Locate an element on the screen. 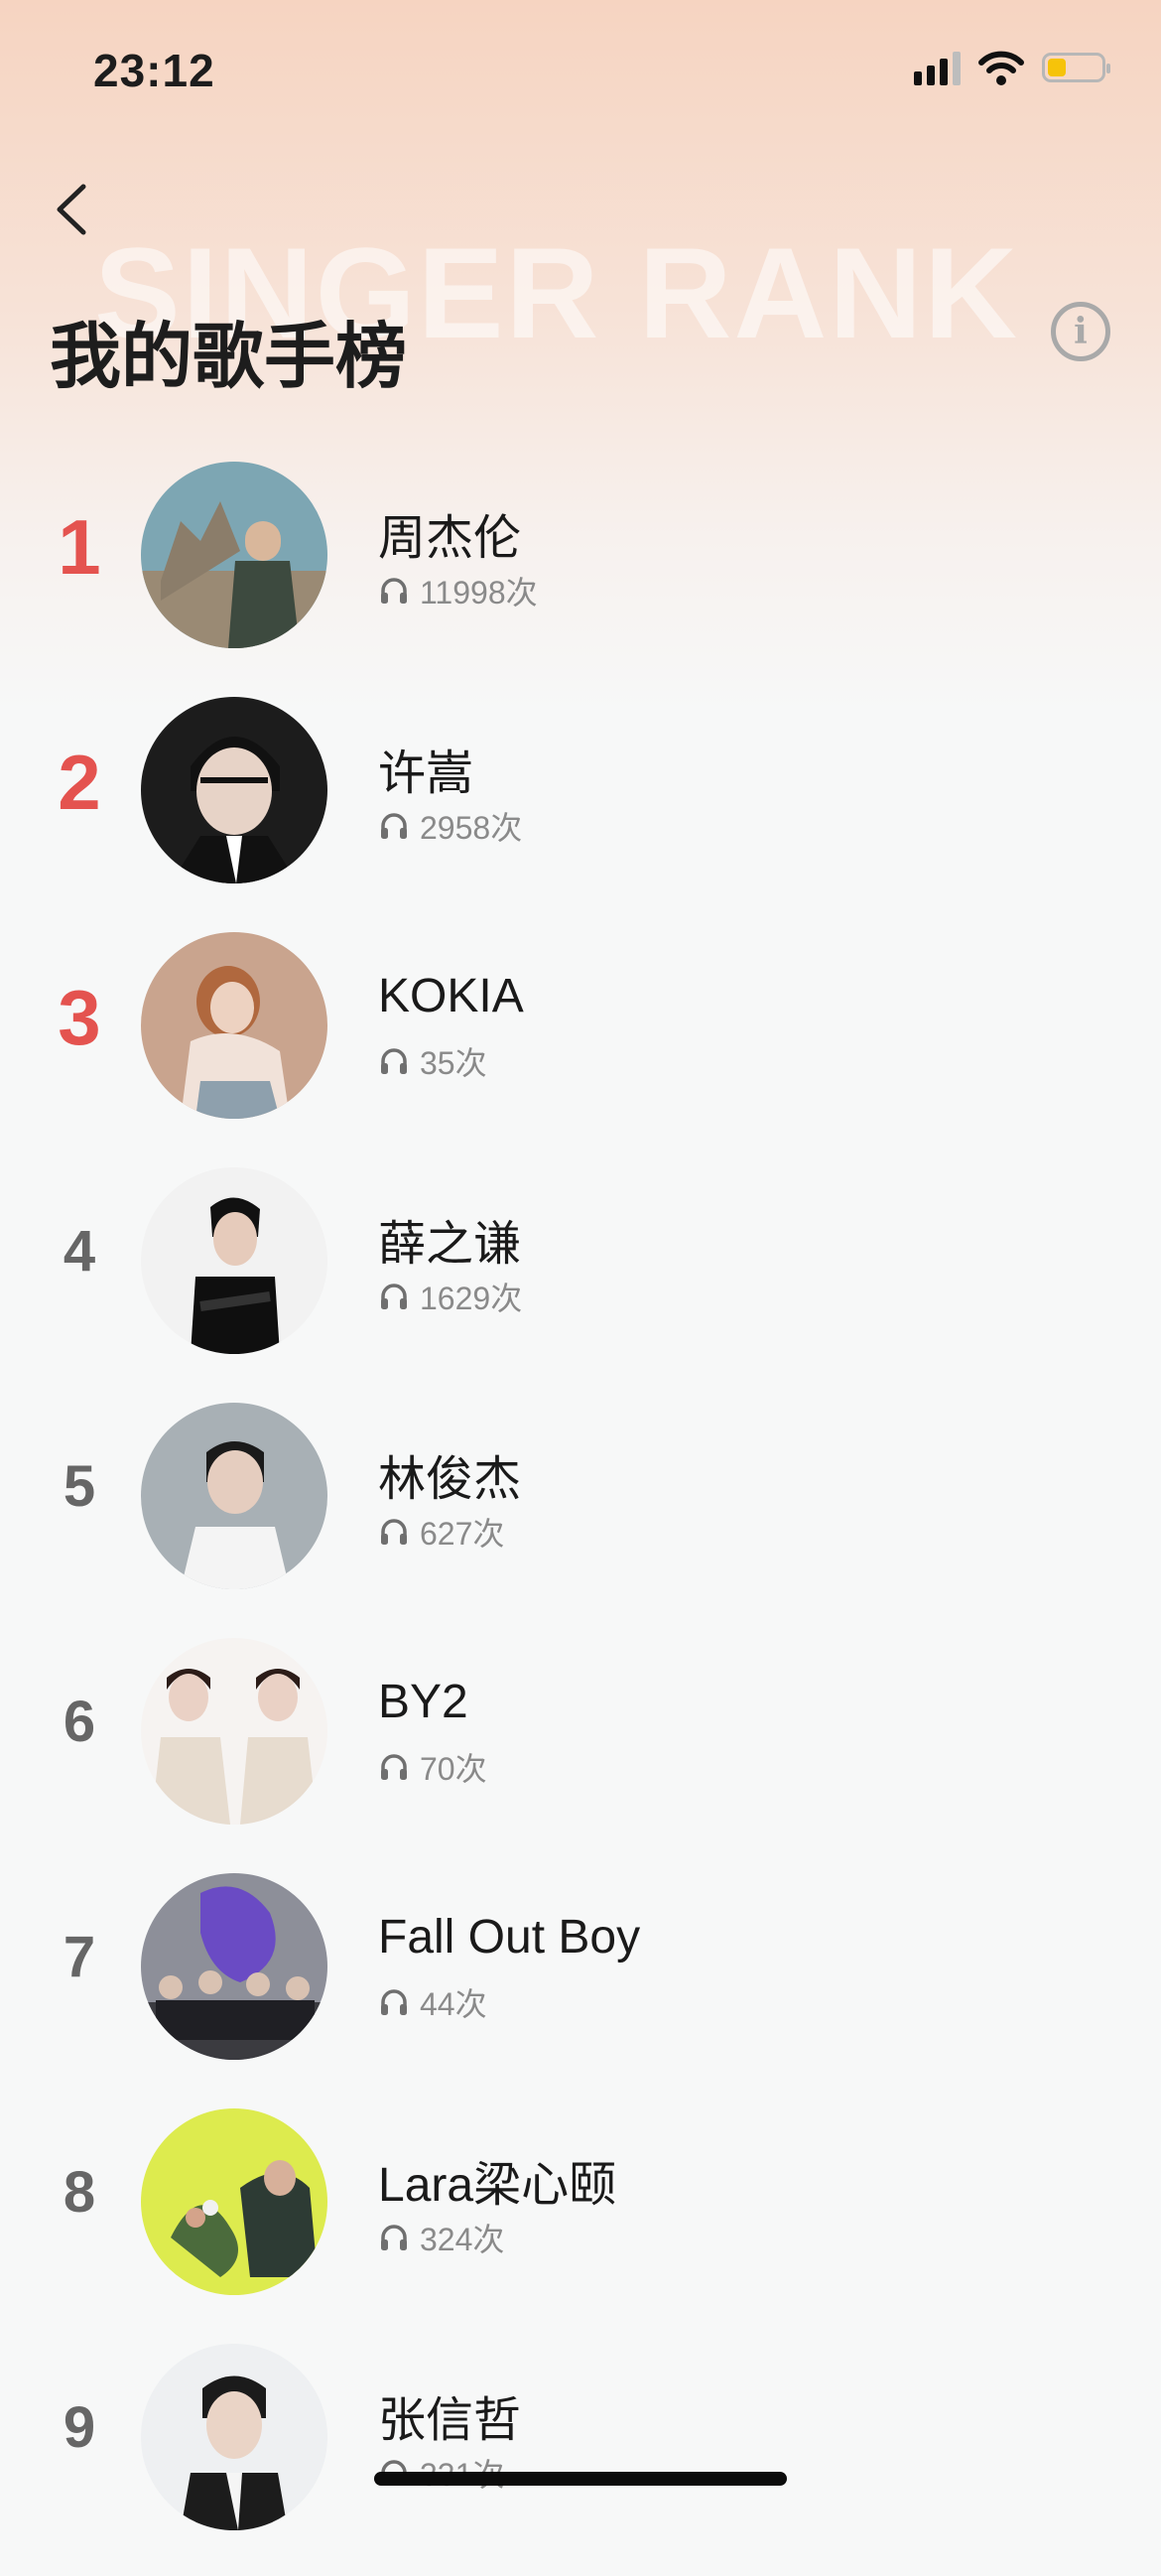  singer-name: Fall Out Boy is located at coordinates (509, 1937).